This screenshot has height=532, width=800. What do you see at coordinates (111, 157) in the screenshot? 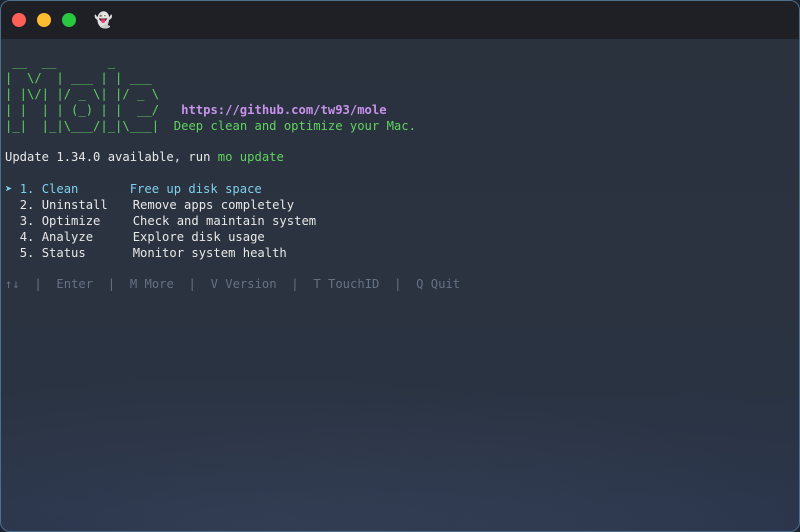
I see `update-text: Update 1.34.0 available, run` at bounding box center [111, 157].